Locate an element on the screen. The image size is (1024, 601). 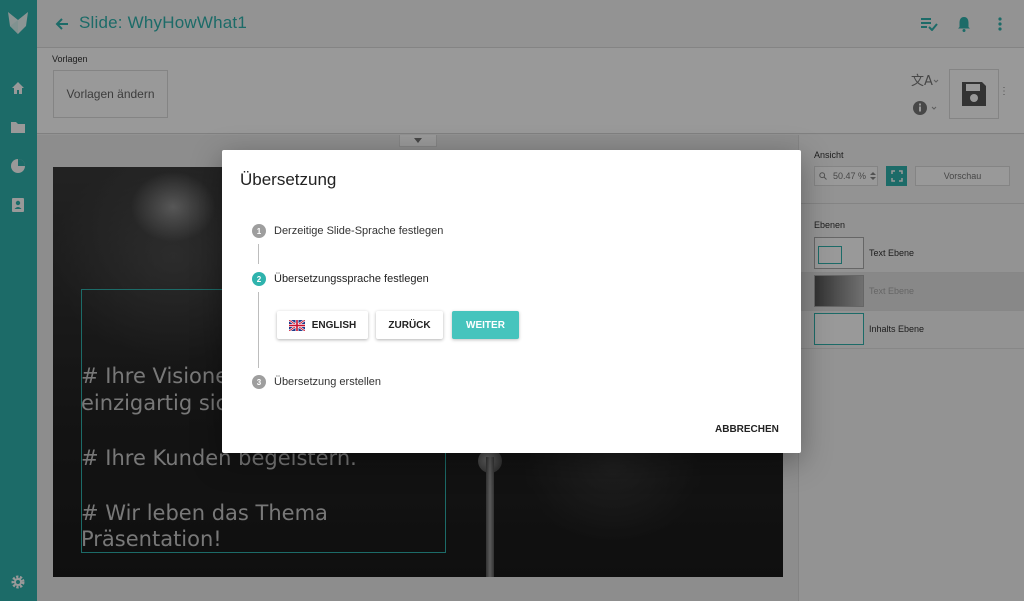
step-label: Übersetzung erstellen is located at coordinates (328, 382).